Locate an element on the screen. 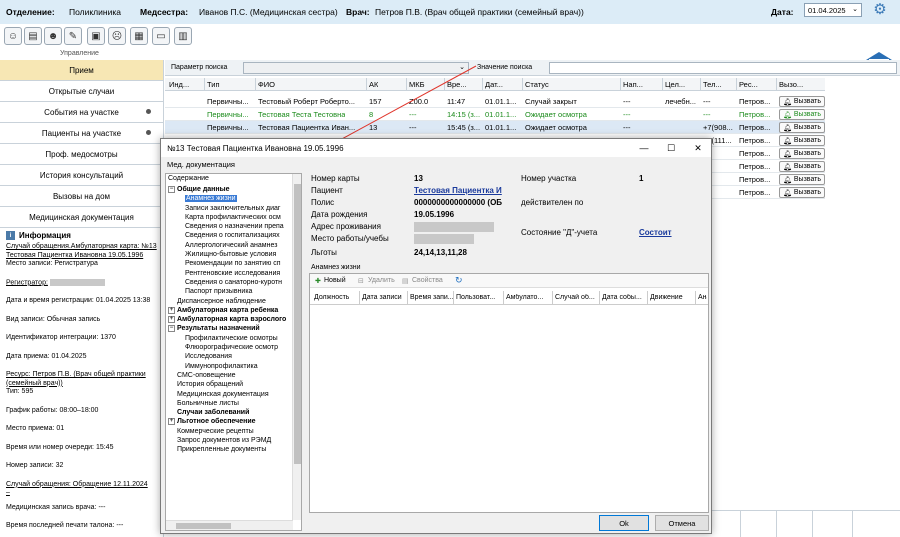 This screenshot has height=537, width=900. date-select: 01.04.2025 ⌄ is located at coordinates (833, 10).